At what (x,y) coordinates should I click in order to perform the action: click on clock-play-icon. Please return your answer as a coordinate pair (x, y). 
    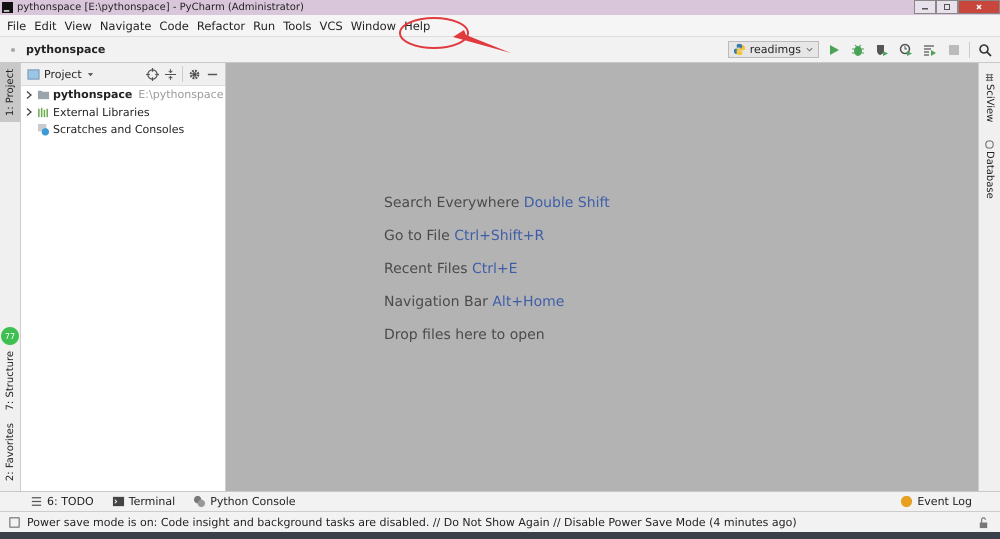
    Looking at the image, I should click on (906, 49).